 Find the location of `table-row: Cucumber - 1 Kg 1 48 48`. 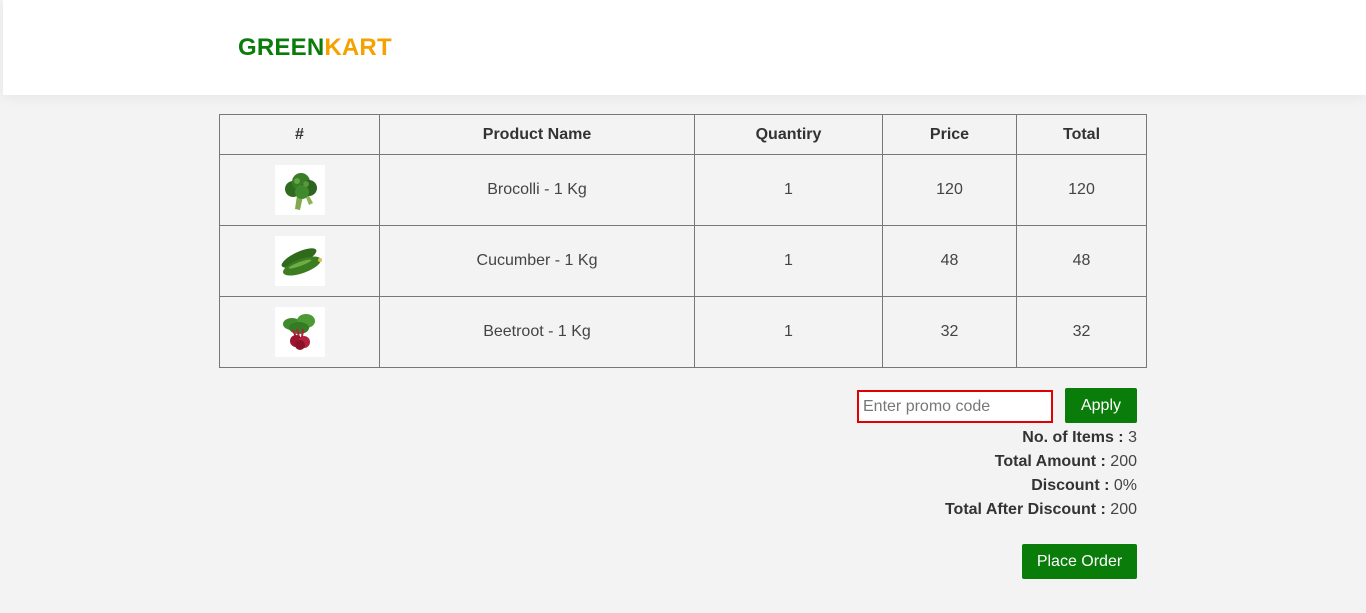

table-row: Cucumber - 1 Kg 1 48 48 is located at coordinates (683, 261).